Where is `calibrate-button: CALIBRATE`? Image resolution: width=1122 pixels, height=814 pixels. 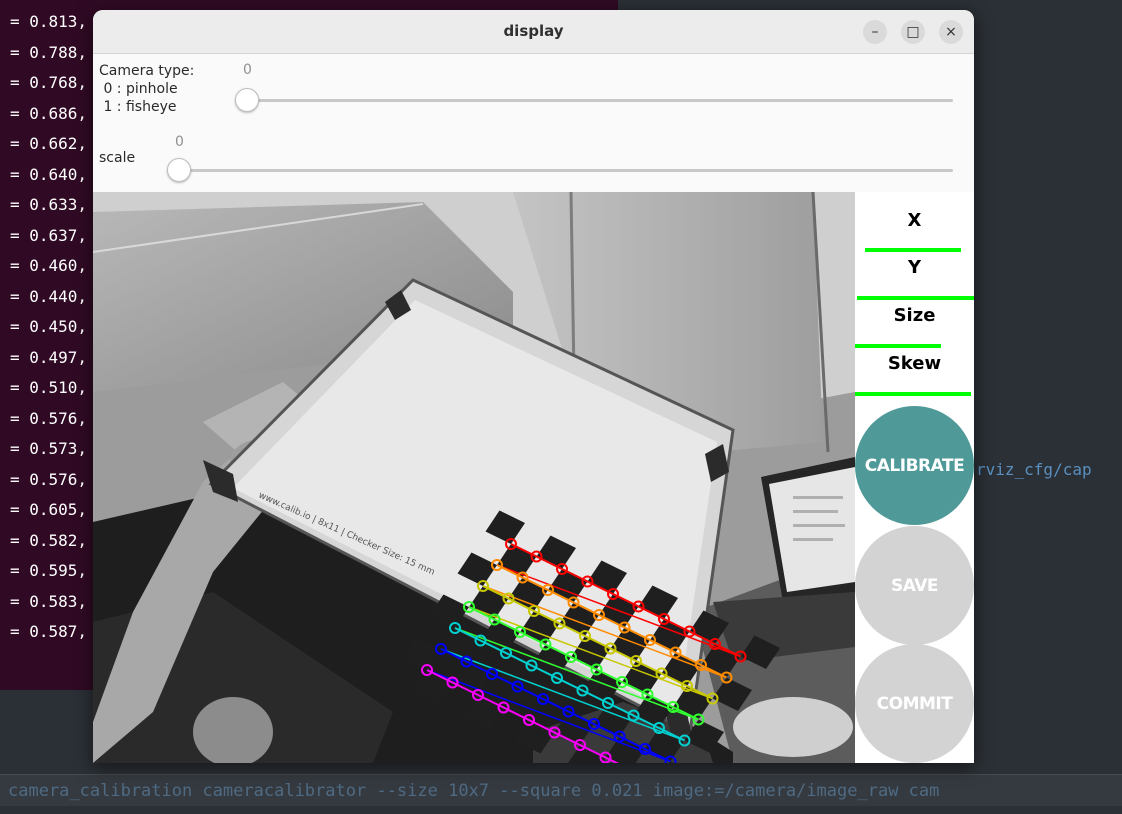 calibrate-button: CALIBRATE is located at coordinates (914, 465).